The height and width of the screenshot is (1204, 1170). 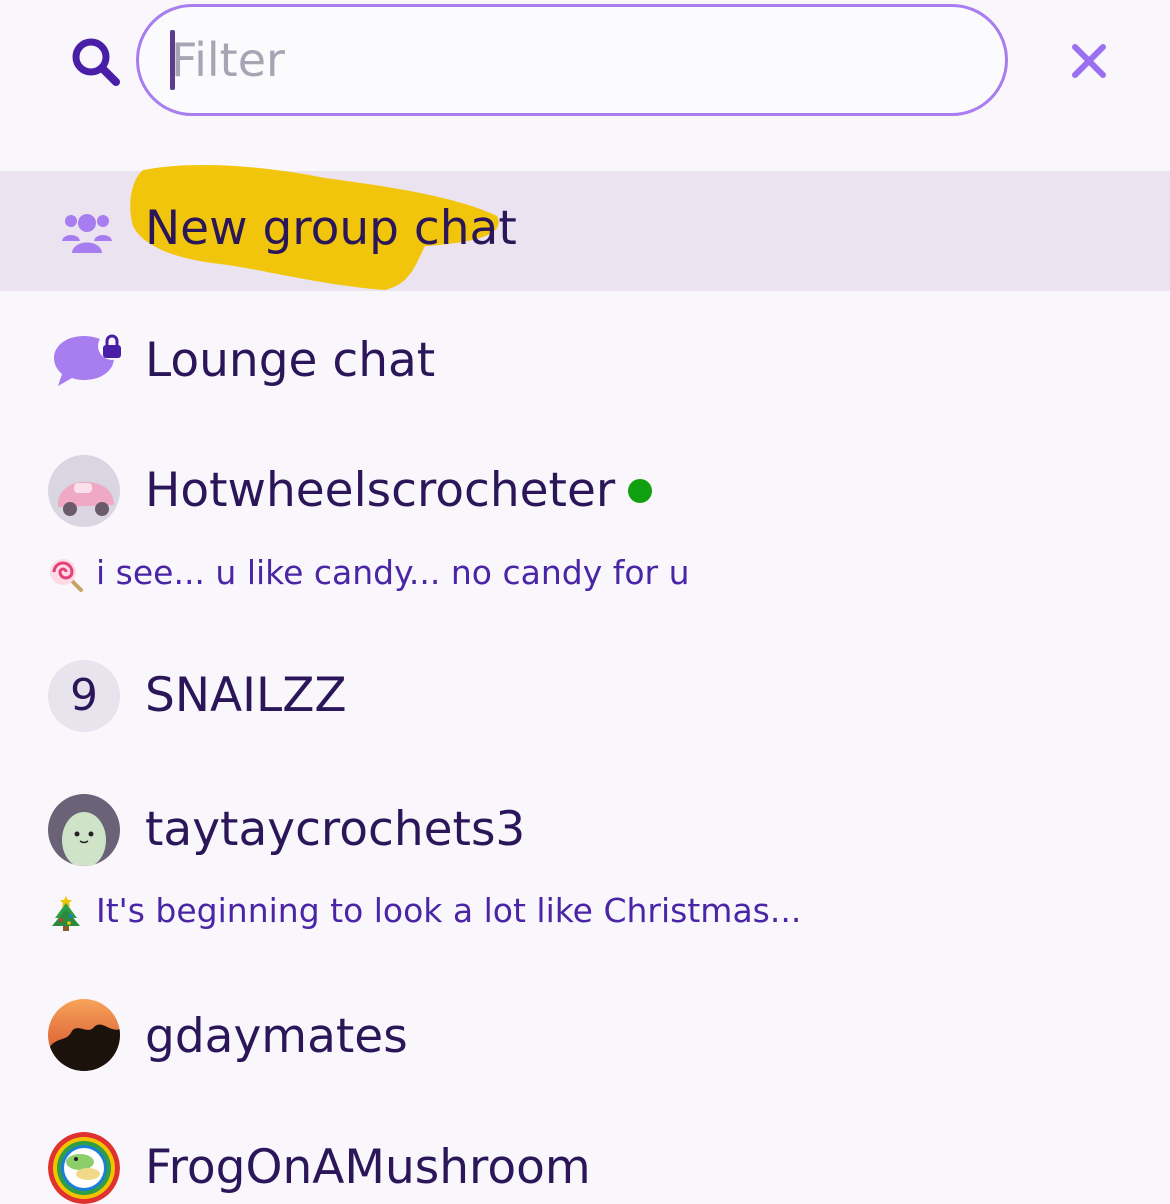 I want to click on contact-name: SNAILZZ, so click(x=246, y=695).